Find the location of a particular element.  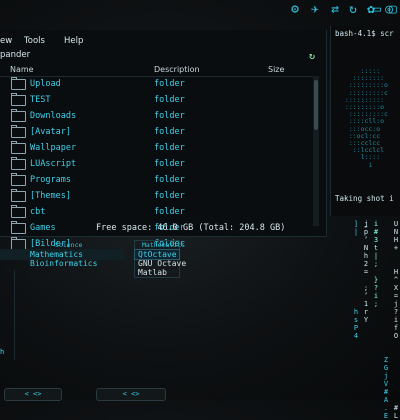

terminal-output: Taking shot i is located at coordinates (364, 198).